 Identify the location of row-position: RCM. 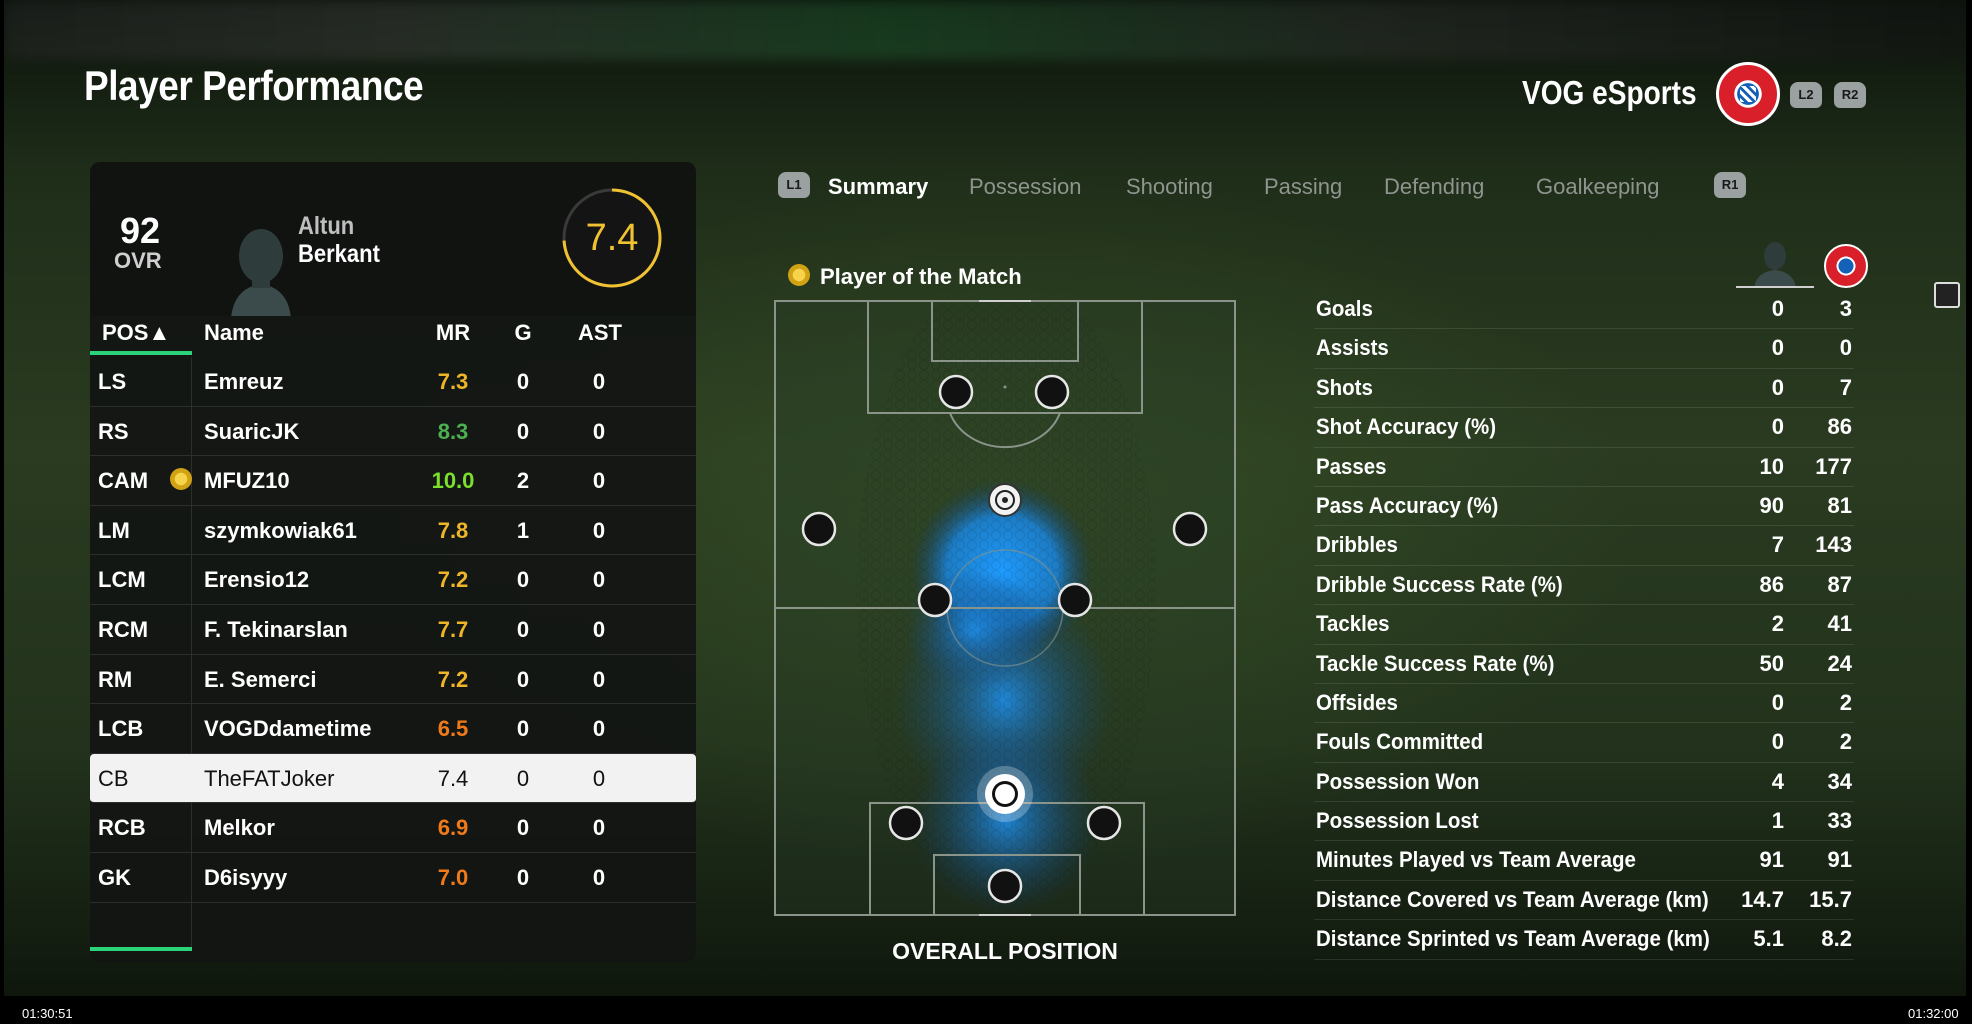
(123, 629).